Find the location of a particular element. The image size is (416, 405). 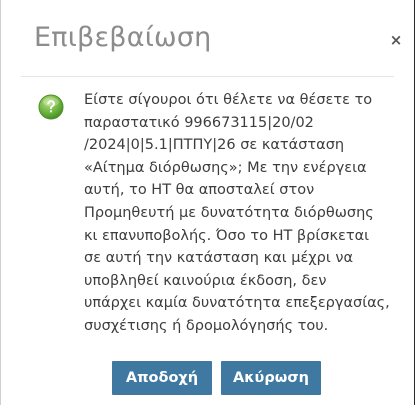

message-line: «Αίτημα διόρθωσης»; Με την ενέργεια is located at coordinates (225, 167).